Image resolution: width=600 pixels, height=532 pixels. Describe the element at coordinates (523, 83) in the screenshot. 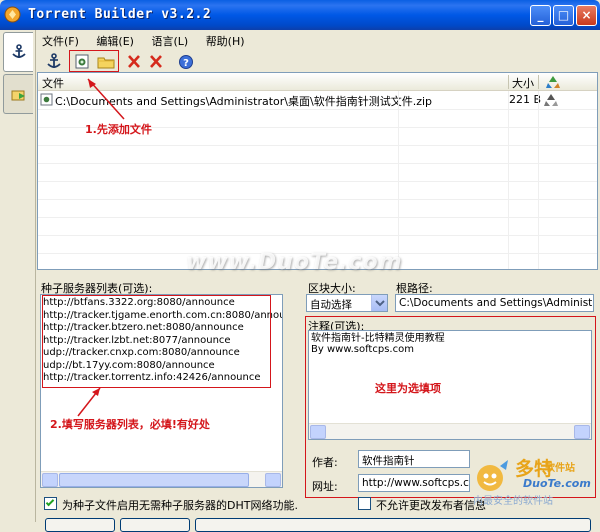

I see `column-size: 大小` at that location.